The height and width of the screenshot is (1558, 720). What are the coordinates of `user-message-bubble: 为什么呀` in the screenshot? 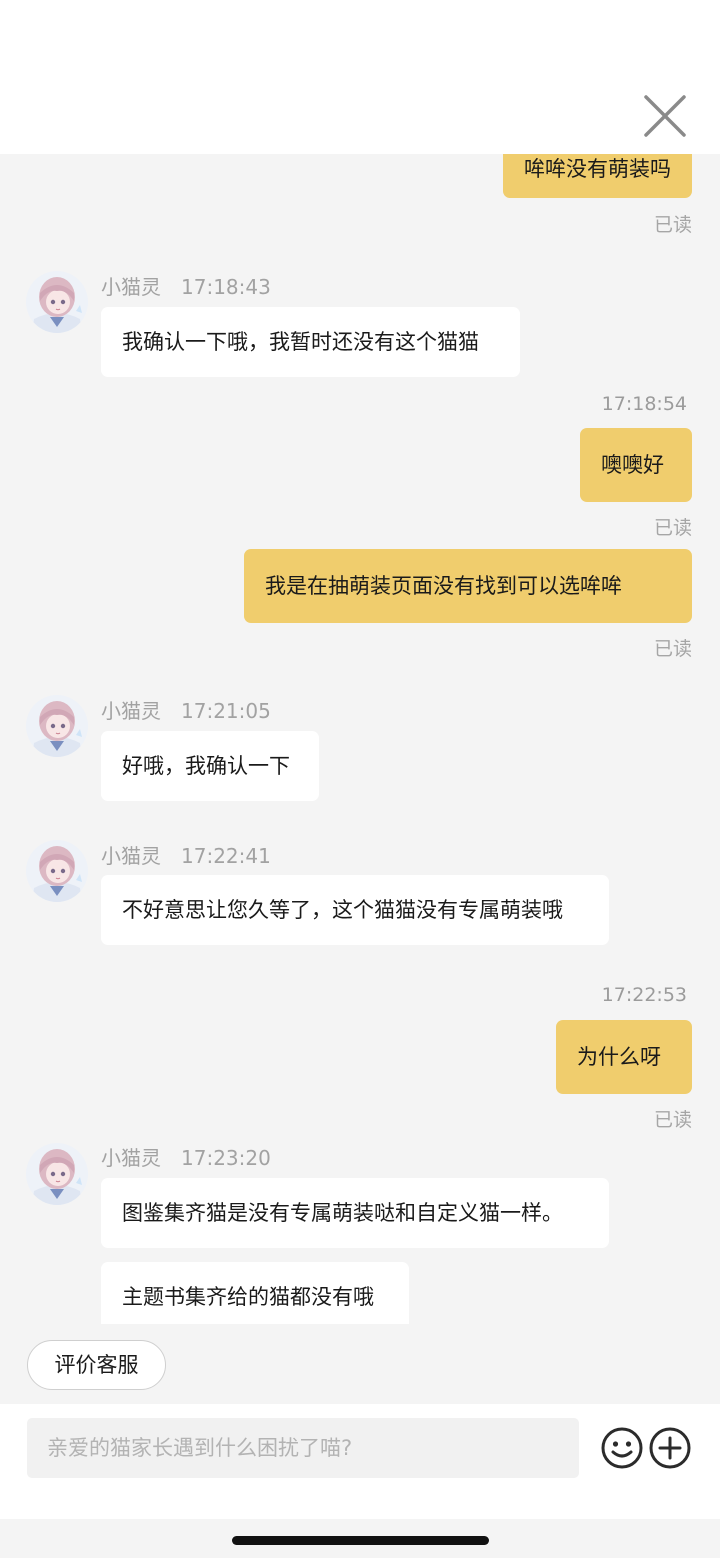 It's located at (624, 1057).